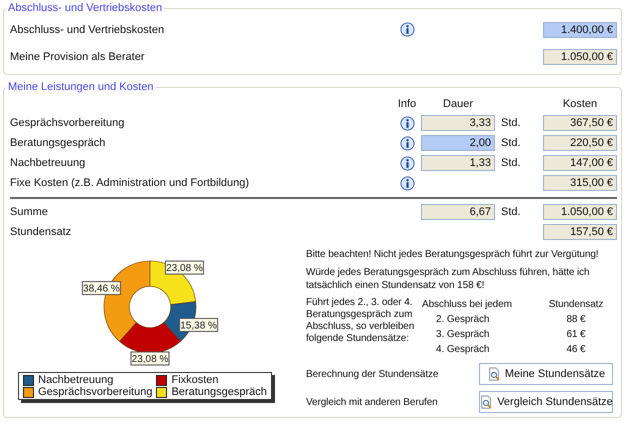 The width and height of the screenshot is (625, 428). What do you see at coordinates (546, 374) in the screenshot?
I see `report-button: Meine Stundensätze` at bounding box center [546, 374].